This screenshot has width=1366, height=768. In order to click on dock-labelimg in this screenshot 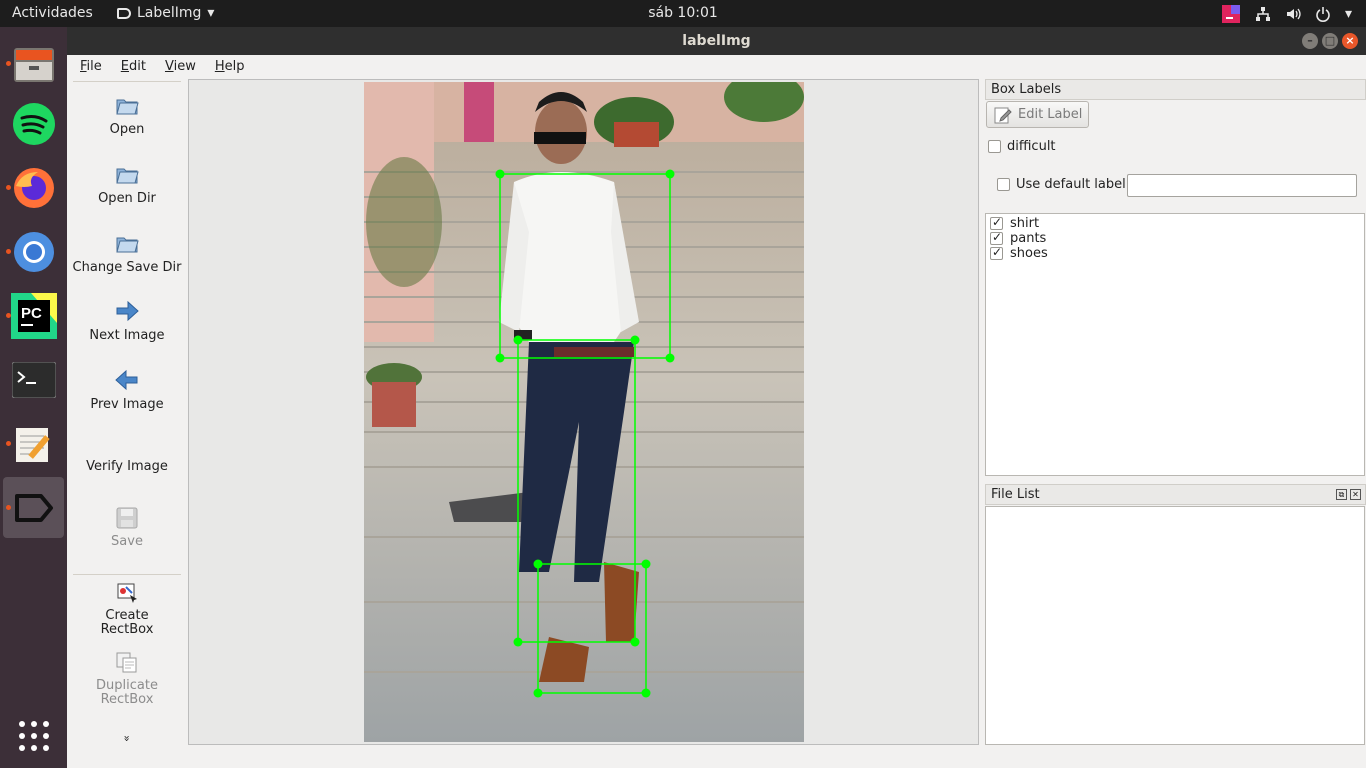, I will do `click(33, 507)`.